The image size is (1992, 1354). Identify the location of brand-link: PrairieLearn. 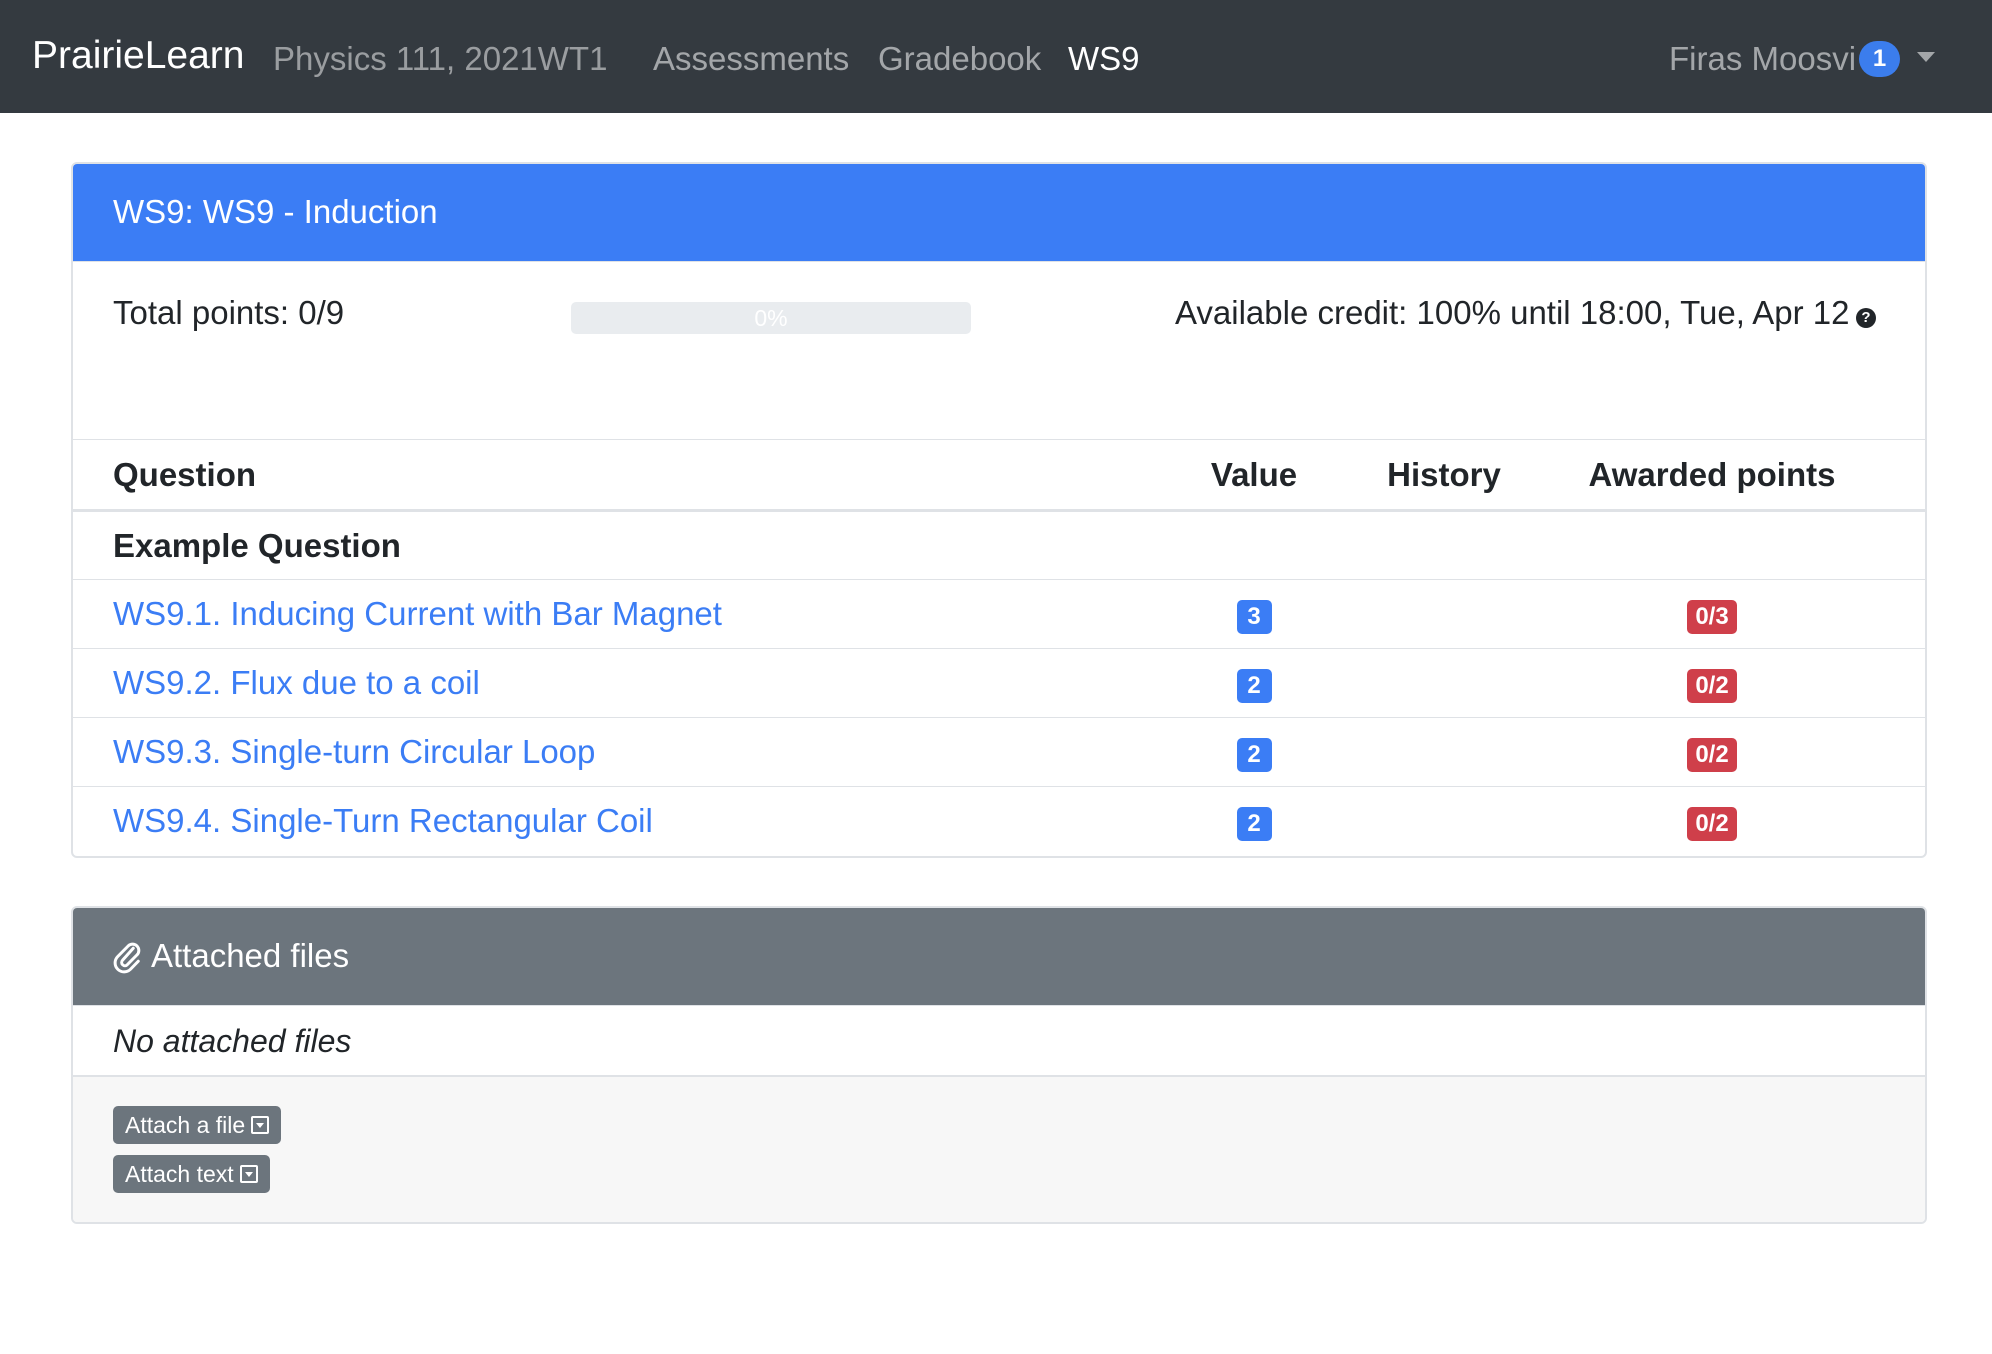
(138, 56).